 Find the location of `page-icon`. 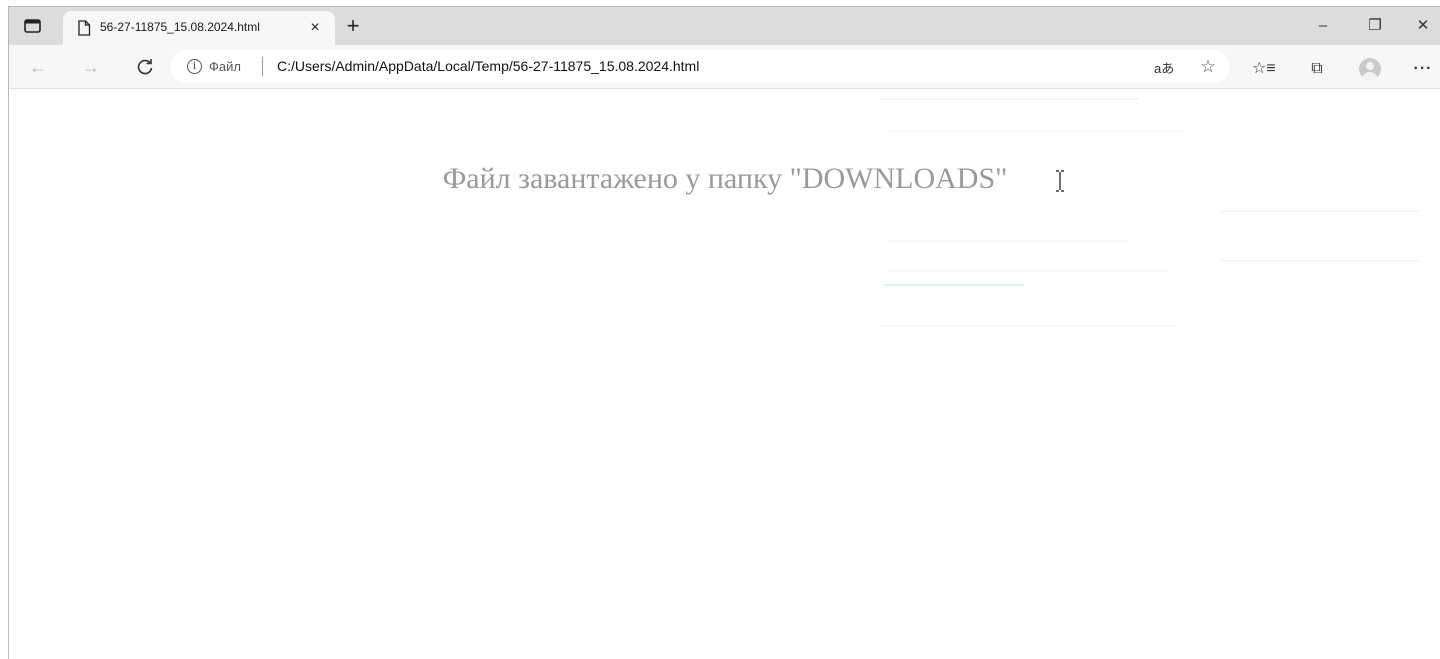

page-icon is located at coordinates (84, 28).